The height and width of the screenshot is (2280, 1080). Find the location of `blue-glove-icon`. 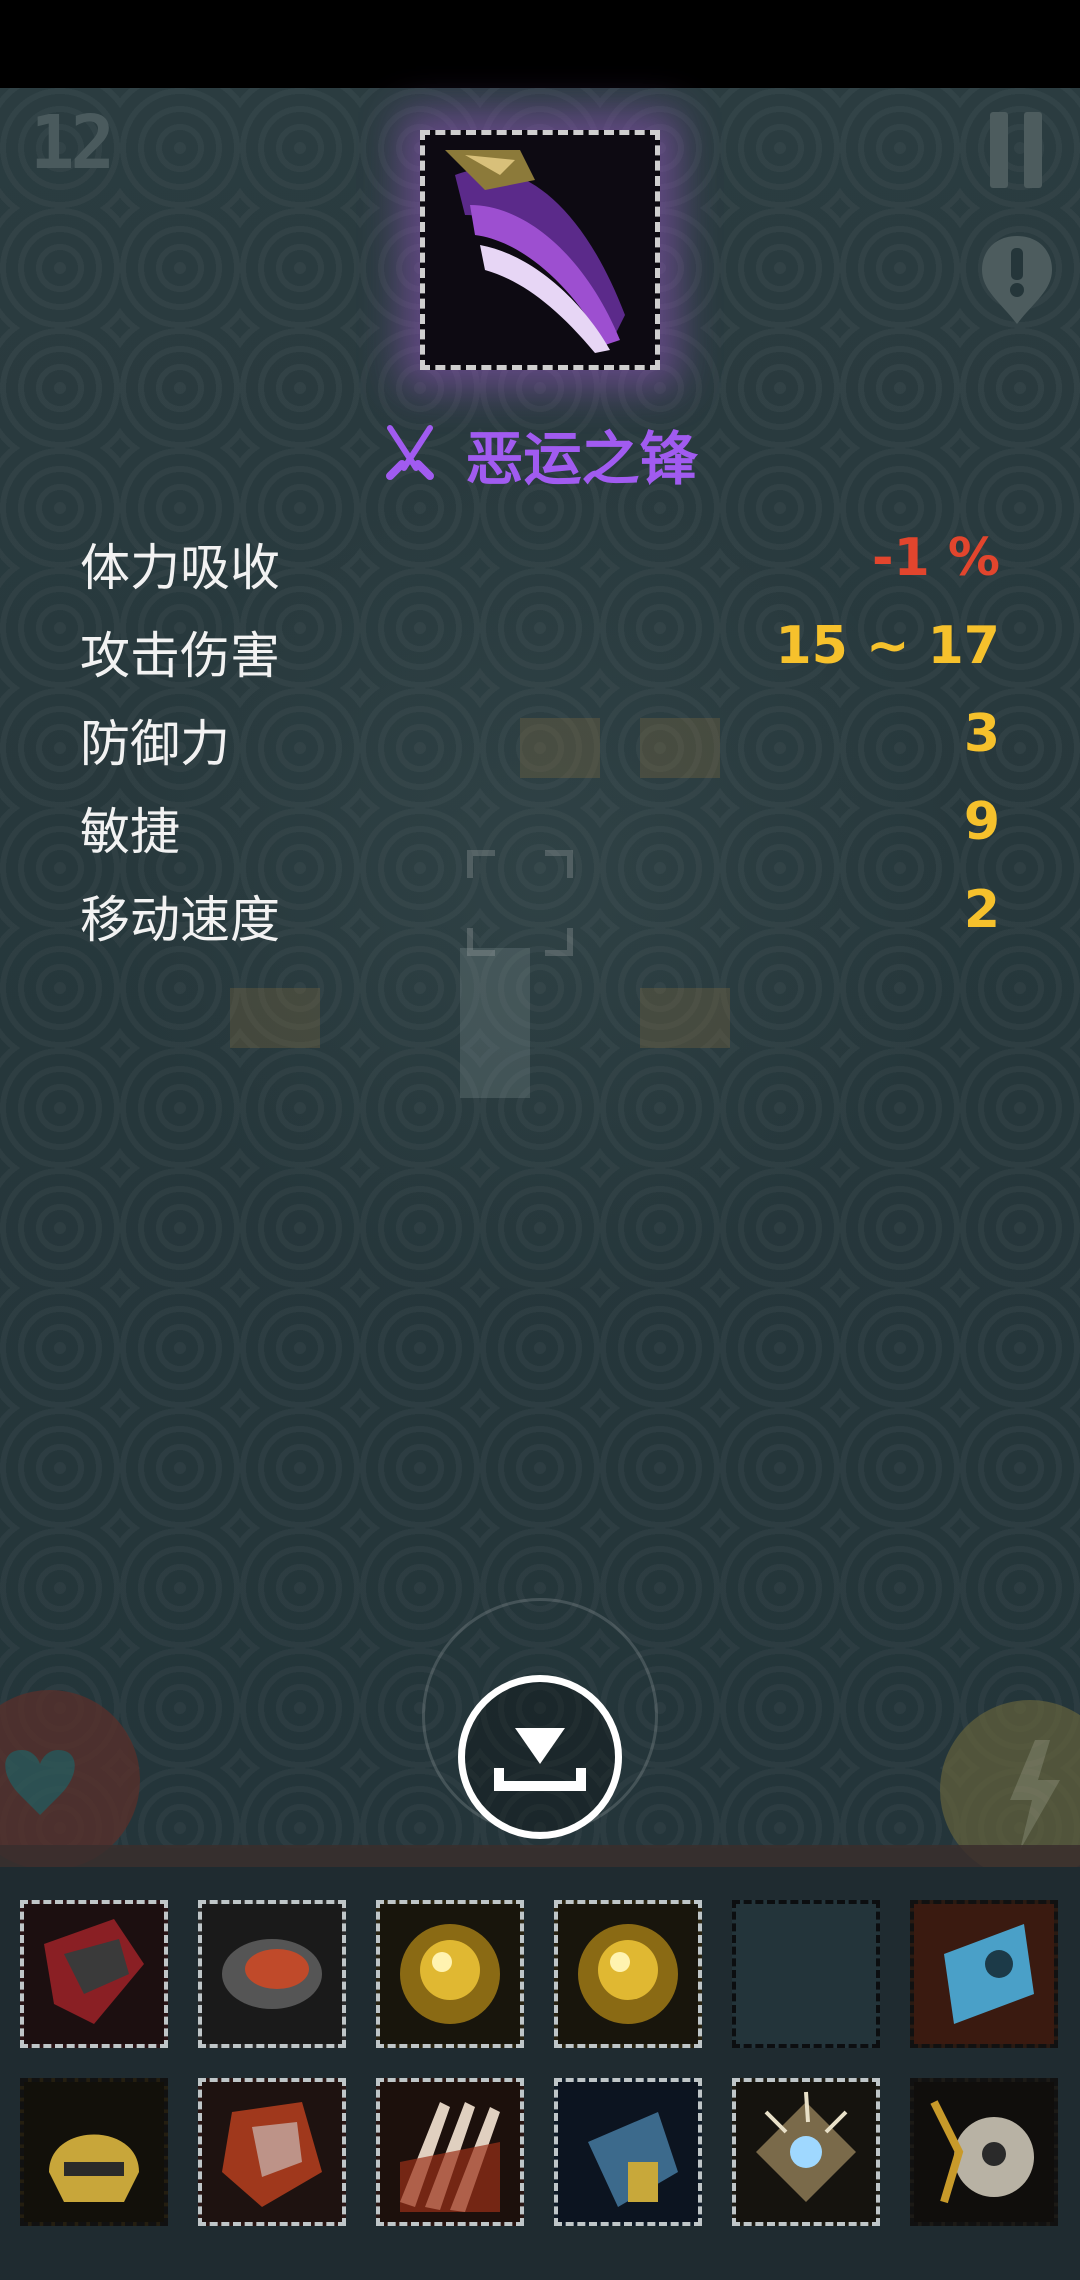

blue-glove-icon is located at coordinates (628, 2152).